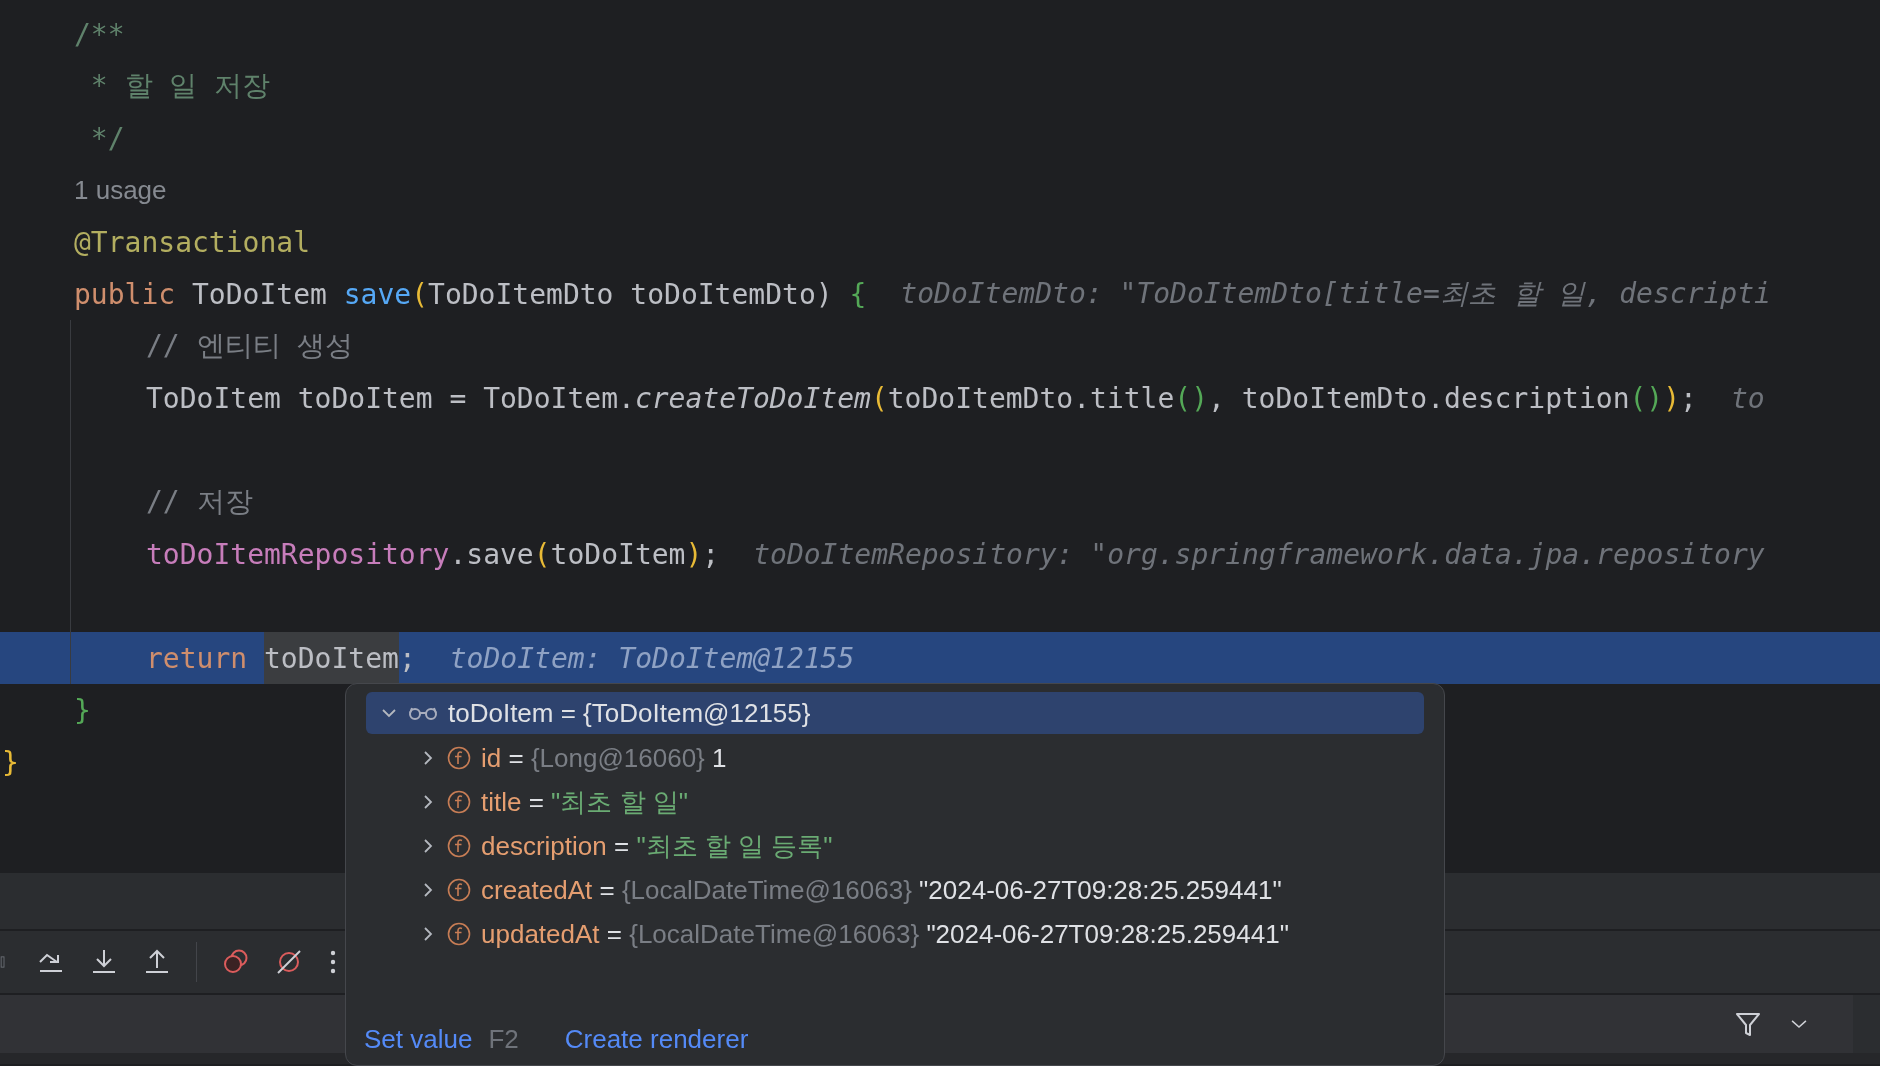 This screenshot has height=1066, width=1880. Describe the element at coordinates (629, 713) in the screenshot. I see `variable-label: toDoItem = {ToDoItem@12155}` at that location.